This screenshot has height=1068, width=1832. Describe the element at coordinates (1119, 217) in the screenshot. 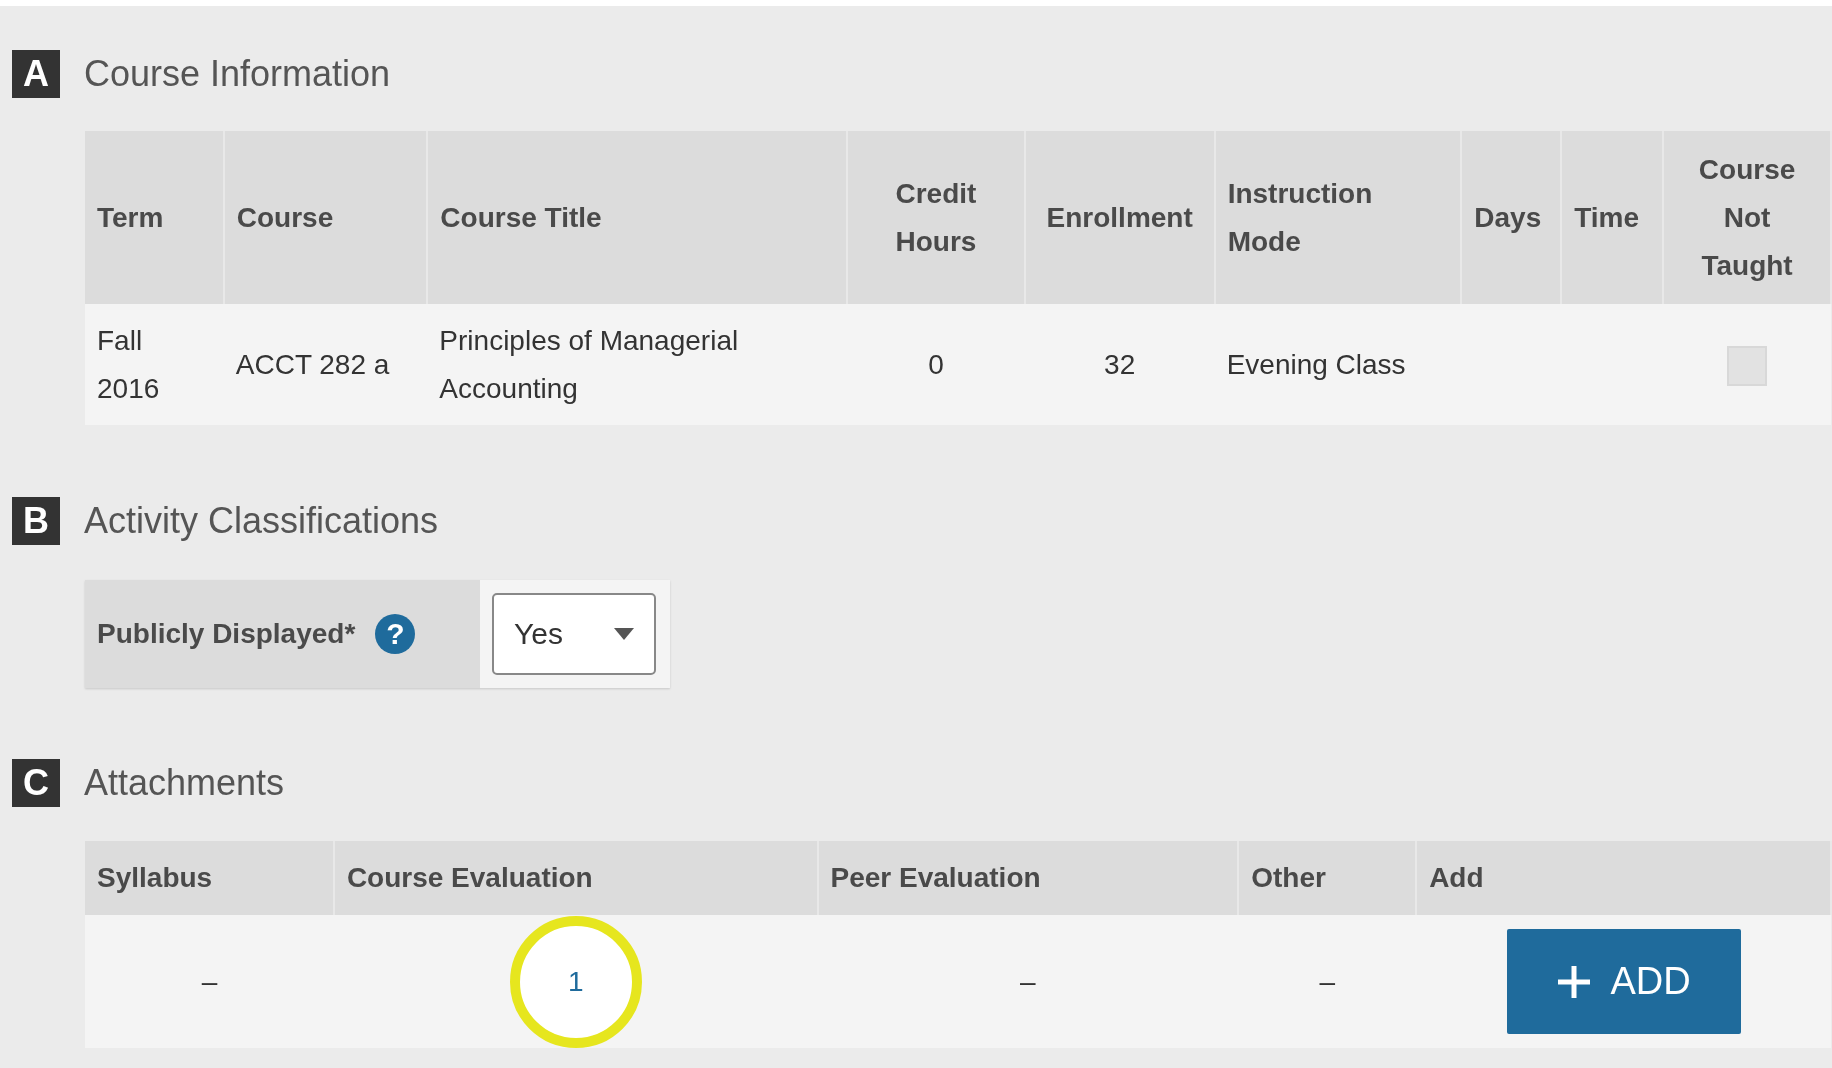

I see `column-header: Enrollment` at that location.